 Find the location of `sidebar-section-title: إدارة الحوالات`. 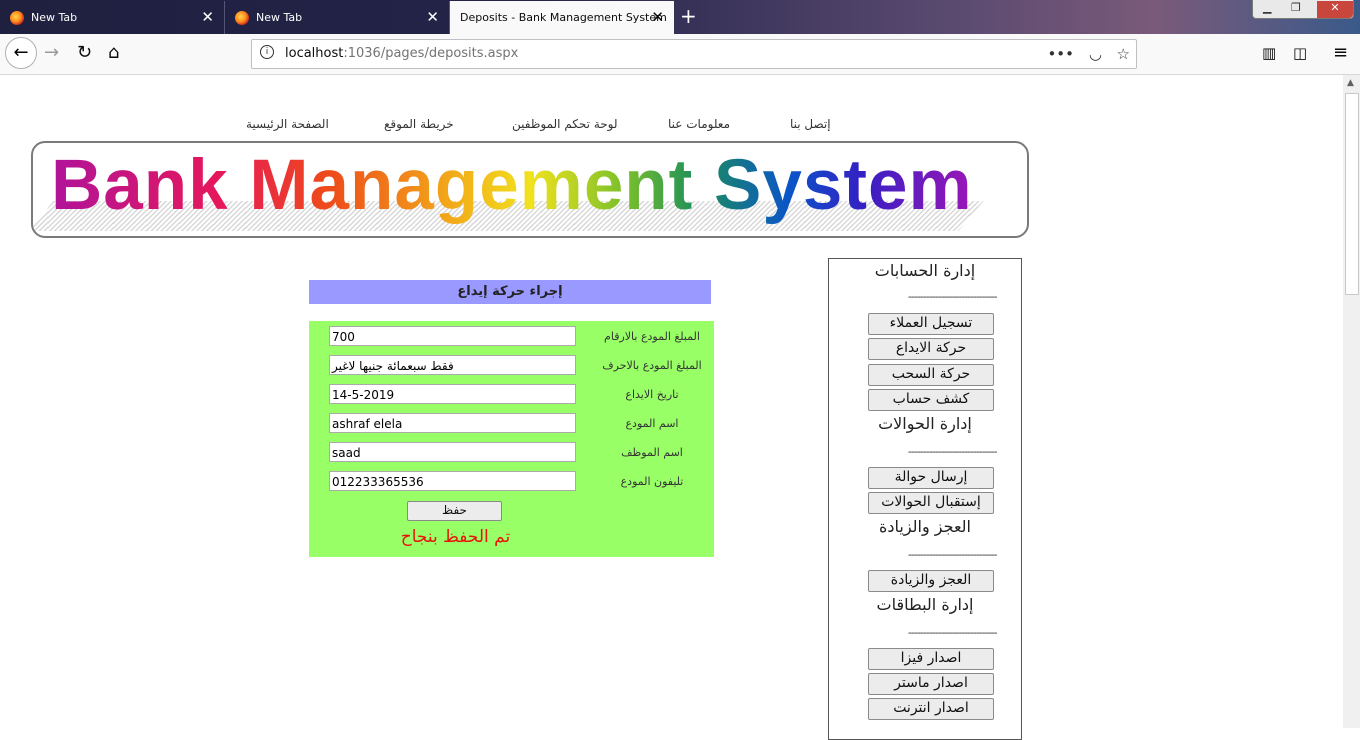

sidebar-section-title: إدارة الحوالات is located at coordinates (925, 423).